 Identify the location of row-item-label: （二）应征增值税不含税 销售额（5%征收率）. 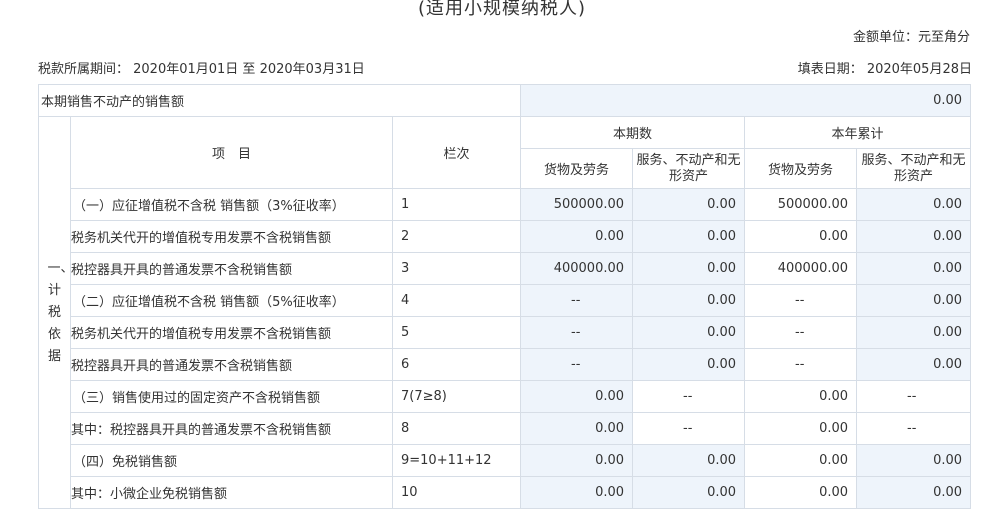
(231, 300).